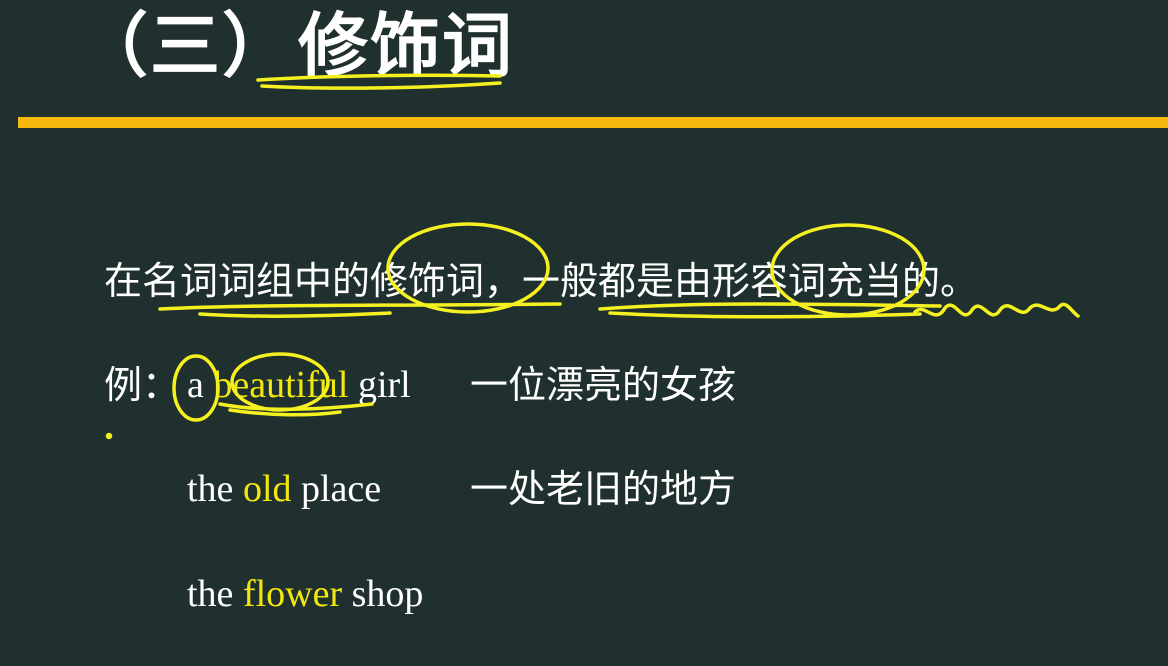  I want to click on accent-divider, so click(593, 122).